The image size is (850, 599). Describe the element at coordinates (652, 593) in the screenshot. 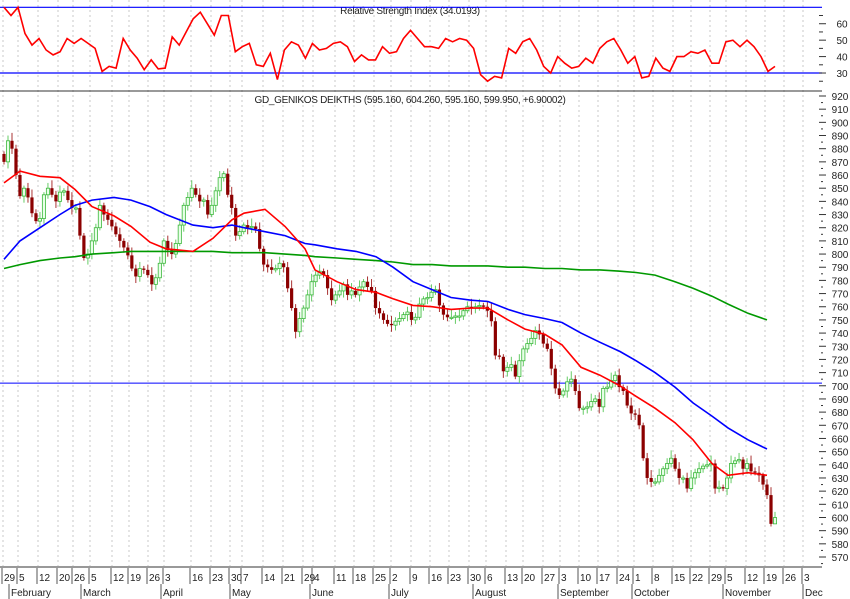

I see `month-label: October` at that location.